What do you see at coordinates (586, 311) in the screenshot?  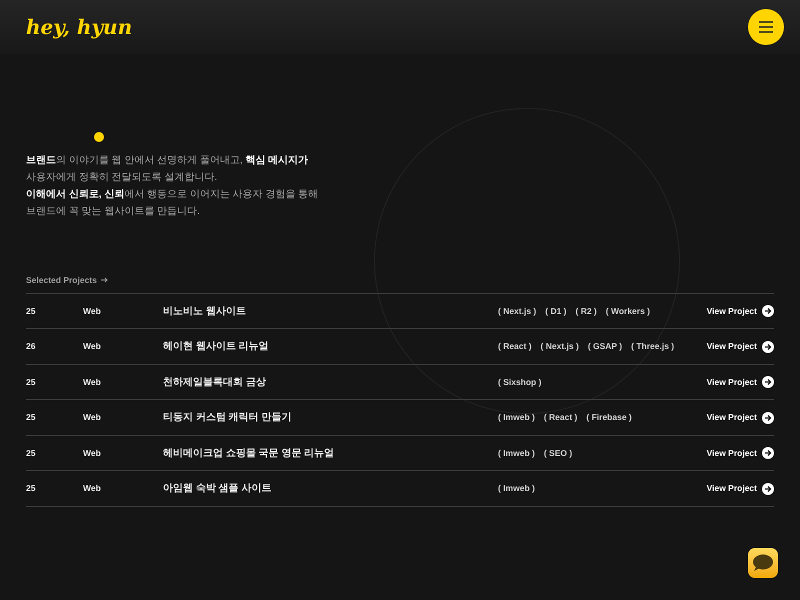 I see `tech-tag: ( R2 )` at bounding box center [586, 311].